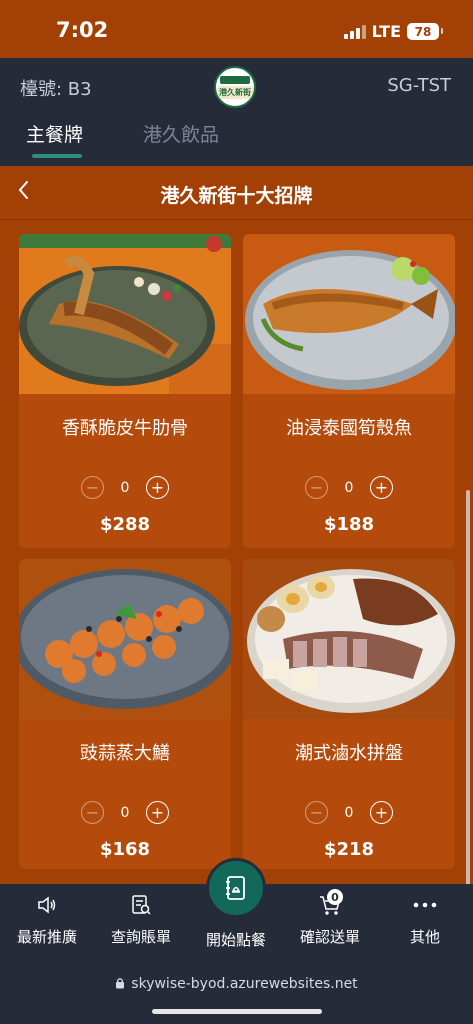 The height and width of the screenshot is (1024, 473). Describe the element at coordinates (125, 428) in the screenshot. I see `dish-name: 香酥脆皮牛肋骨` at that location.